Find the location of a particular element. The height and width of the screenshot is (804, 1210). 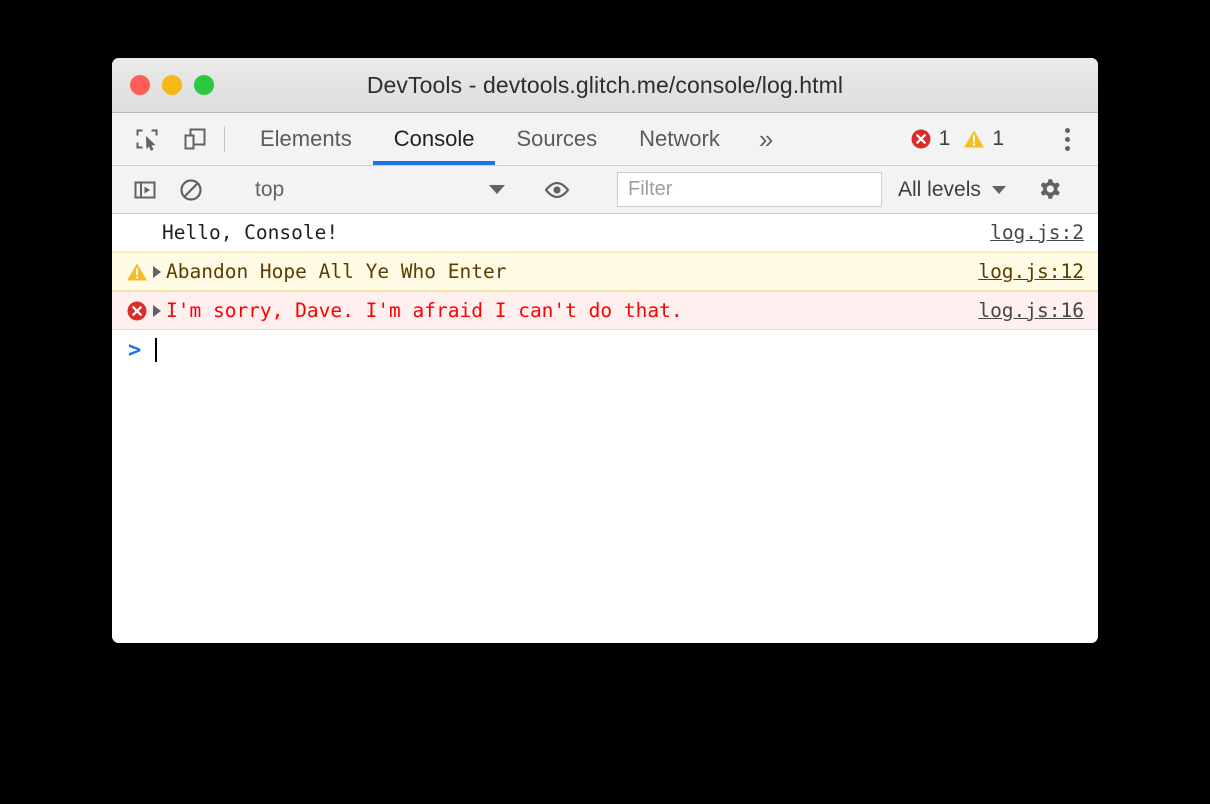

clear-console-icon is located at coordinates (191, 189).